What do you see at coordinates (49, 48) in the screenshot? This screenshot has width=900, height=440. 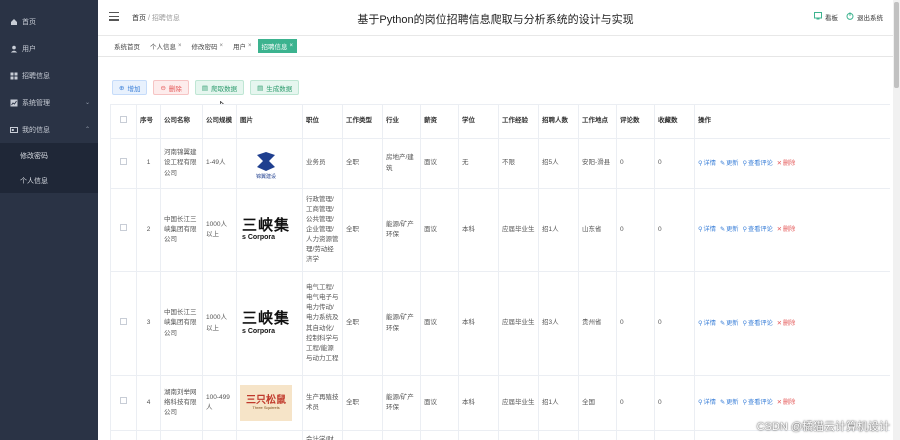 I see `sidebar-item-users: 用户` at bounding box center [49, 48].